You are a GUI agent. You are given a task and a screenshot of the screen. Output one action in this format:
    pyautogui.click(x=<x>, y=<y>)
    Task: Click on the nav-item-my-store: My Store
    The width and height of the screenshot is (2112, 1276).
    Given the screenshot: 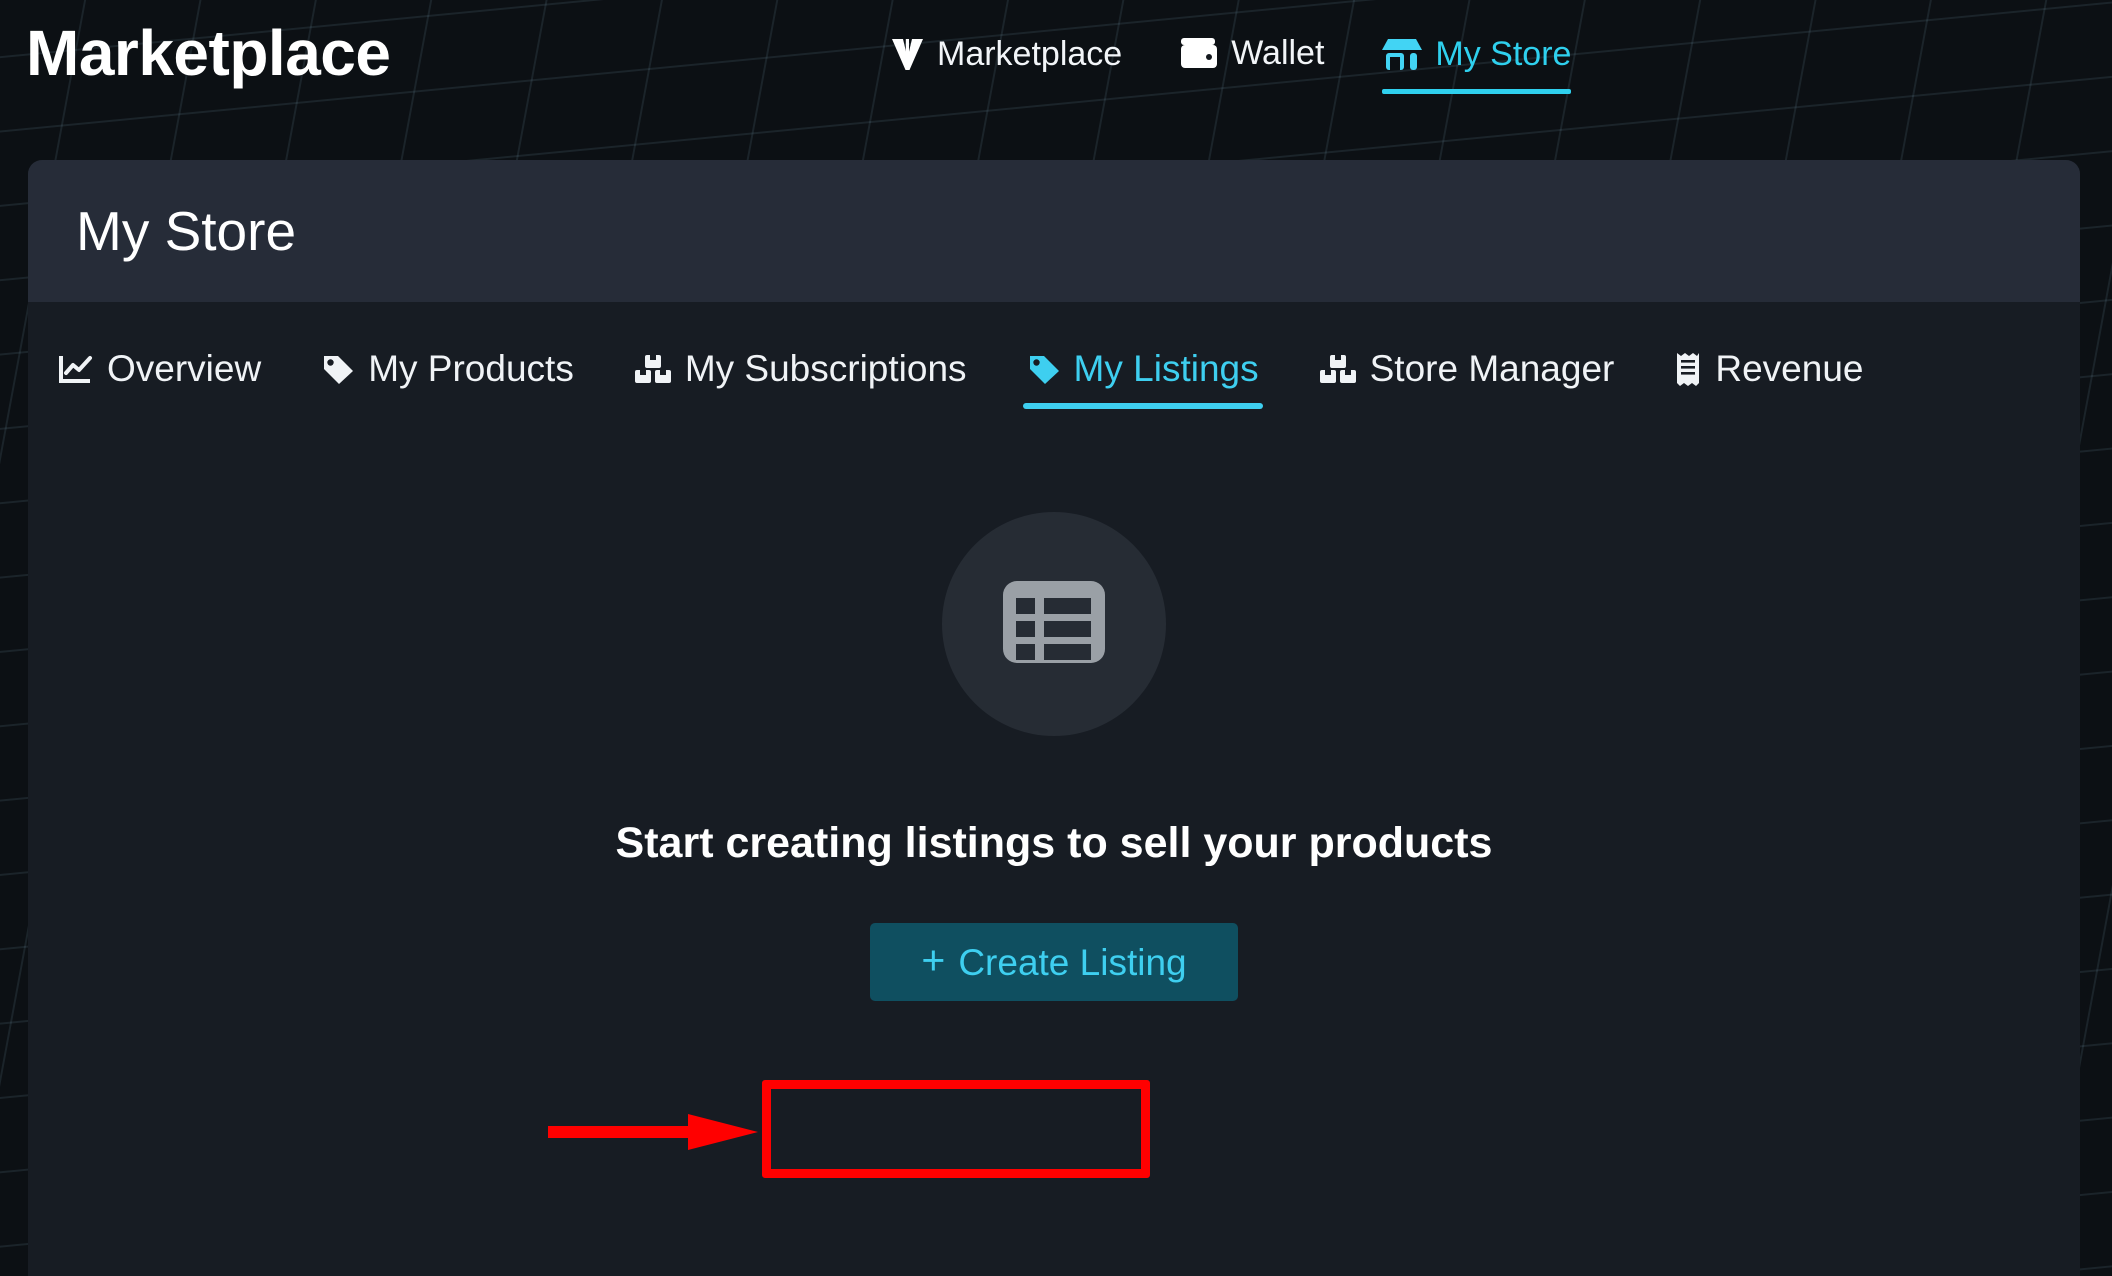 What is the action you would take?
    pyautogui.click(x=1477, y=64)
    